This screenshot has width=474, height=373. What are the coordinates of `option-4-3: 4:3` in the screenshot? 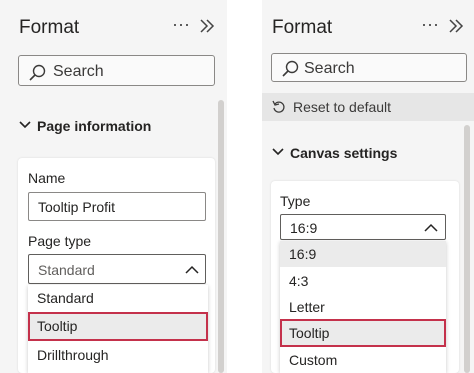 It's located at (363, 280).